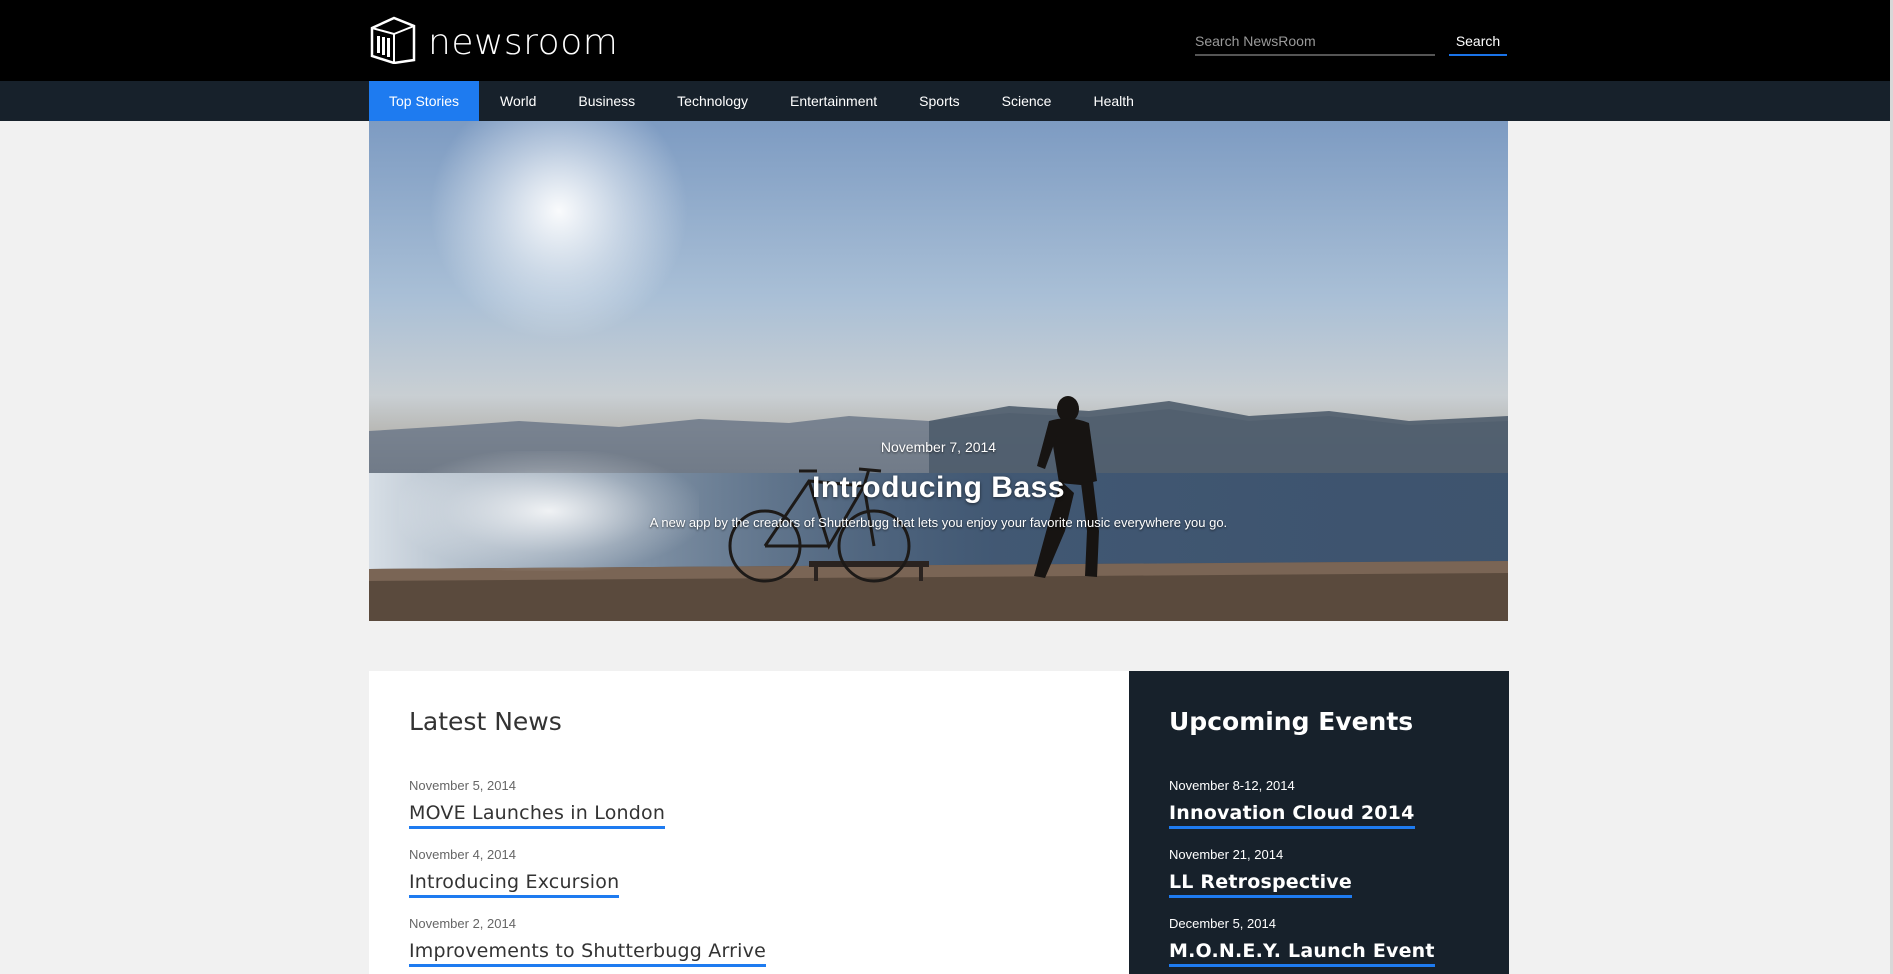 The width and height of the screenshot is (1893, 974). What do you see at coordinates (514, 884) in the screenshot?
I see `news-link: Introducing Excursion` at bounding box center [514, 884].